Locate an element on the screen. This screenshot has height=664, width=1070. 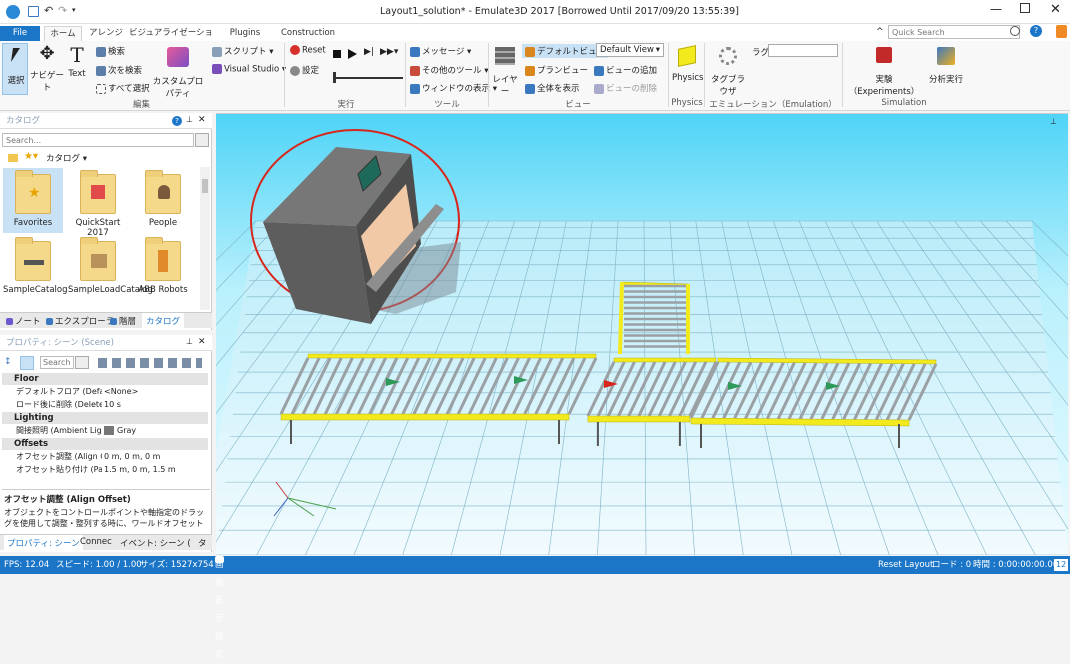
conveyor-icon is located at coordinates (34, 262).